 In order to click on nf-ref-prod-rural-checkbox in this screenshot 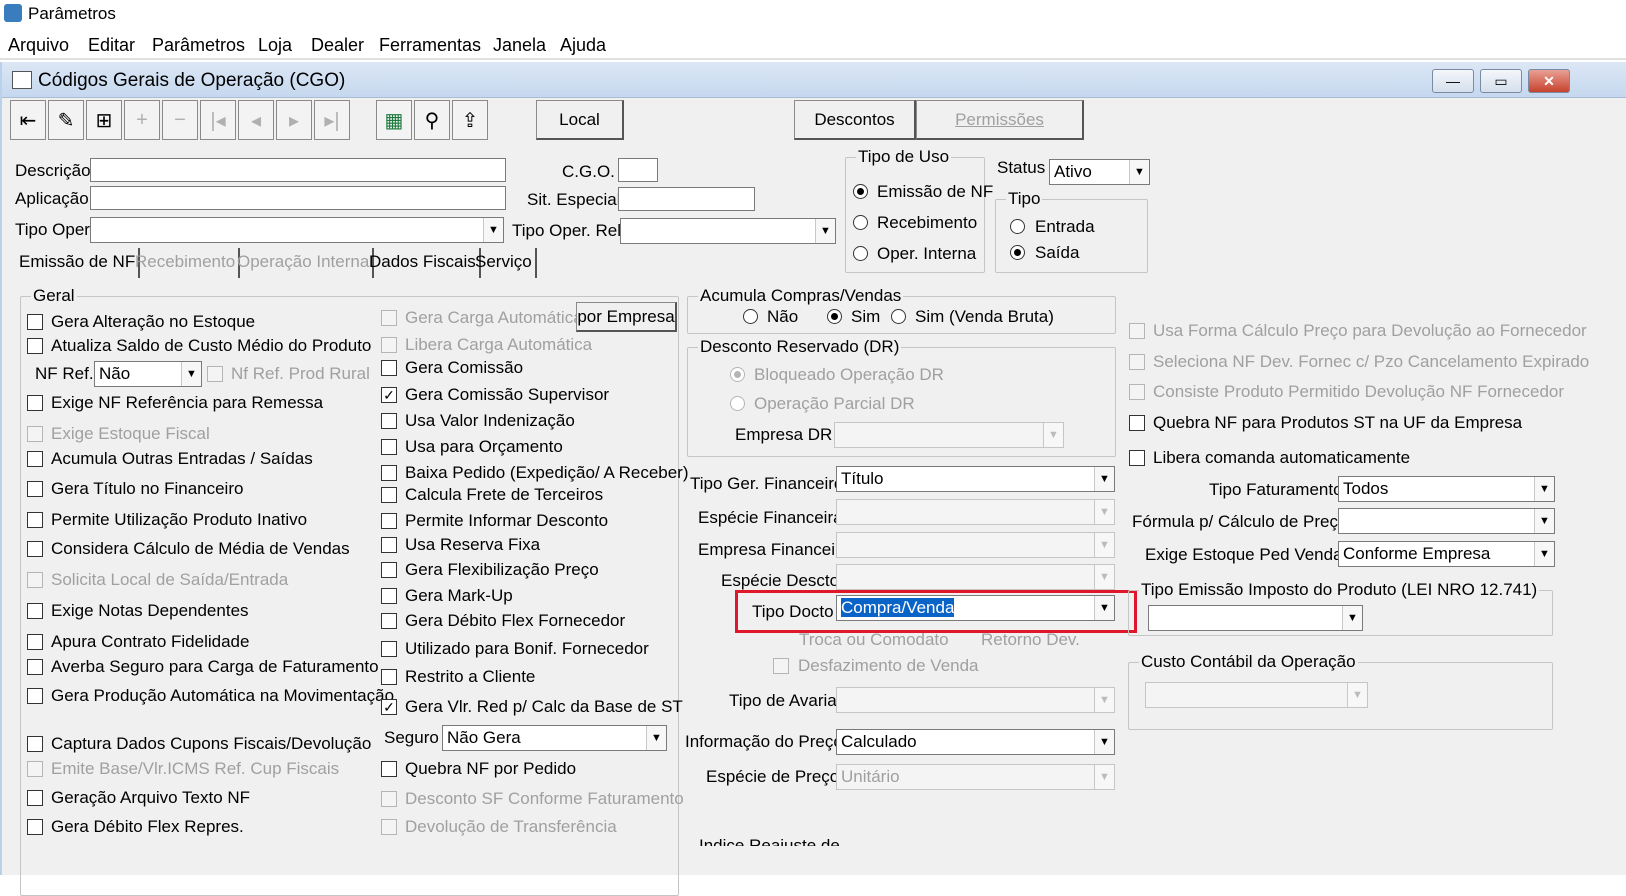, I will do `click(215, 374)`.